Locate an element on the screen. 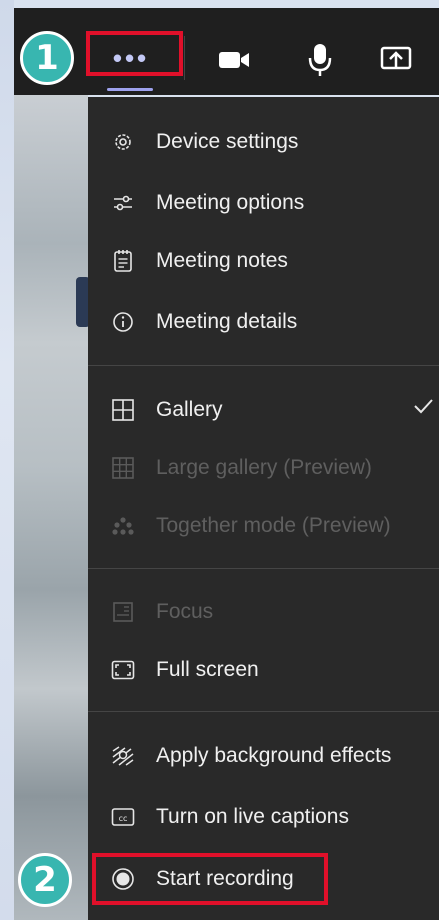 The width and height of the screenshot is (439, 920). menu-item-label: Together mode (Preview) is located at coordinates (273, 525).